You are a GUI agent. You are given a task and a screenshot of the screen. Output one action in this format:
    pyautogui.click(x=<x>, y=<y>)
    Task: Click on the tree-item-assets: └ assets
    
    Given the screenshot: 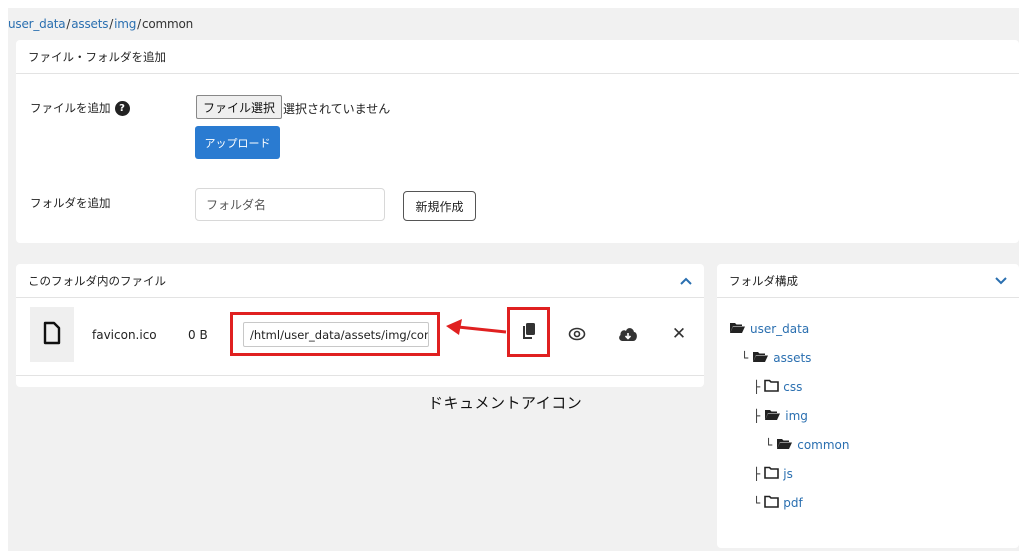 What is the action you would take?
    pyautogui.click(x=776, y=358)
    